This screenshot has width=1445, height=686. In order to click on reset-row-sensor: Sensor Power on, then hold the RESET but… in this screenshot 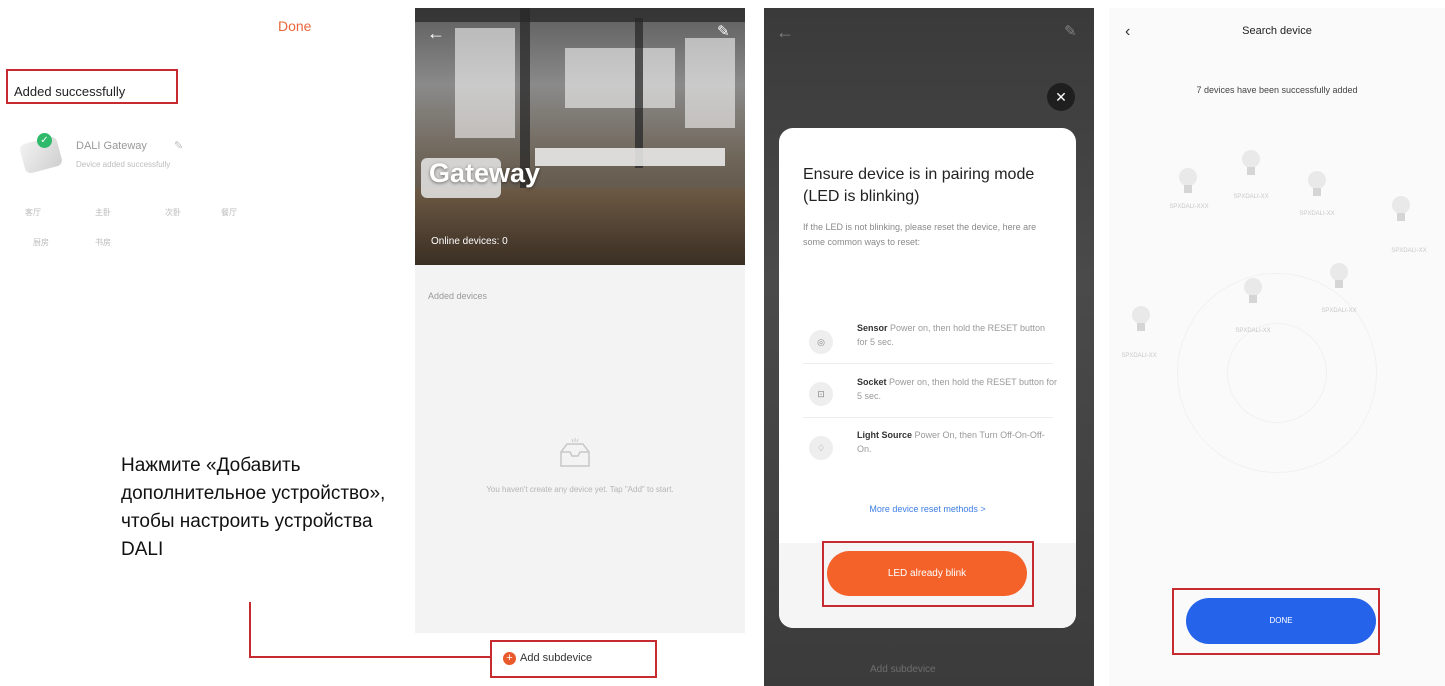, I will do `click(957, 335)`.